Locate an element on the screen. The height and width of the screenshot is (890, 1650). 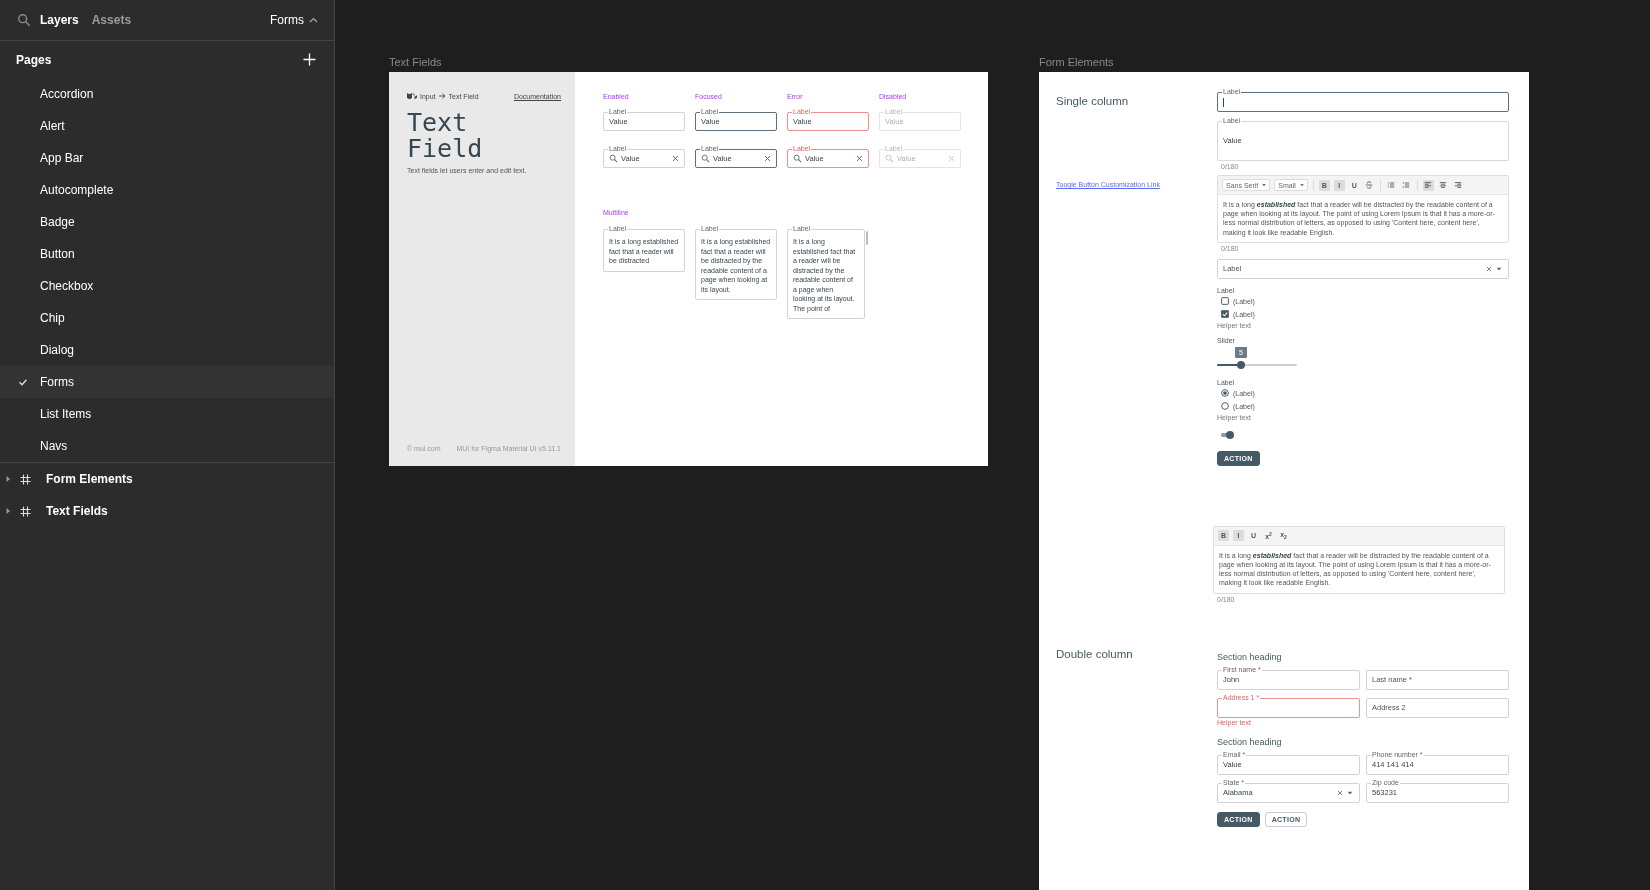
page-item: Navs is located at coordinates (167, 446).